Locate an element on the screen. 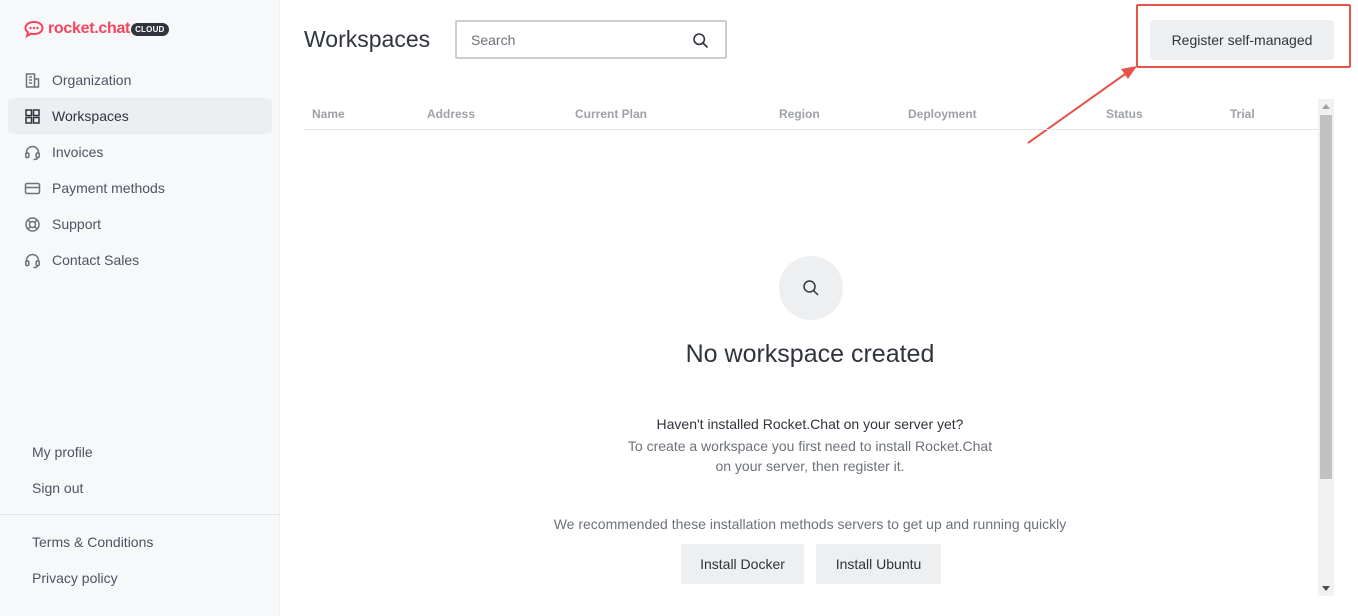 The image size is (1358, 616). column-region: Region is located at coordinates (799, 114).